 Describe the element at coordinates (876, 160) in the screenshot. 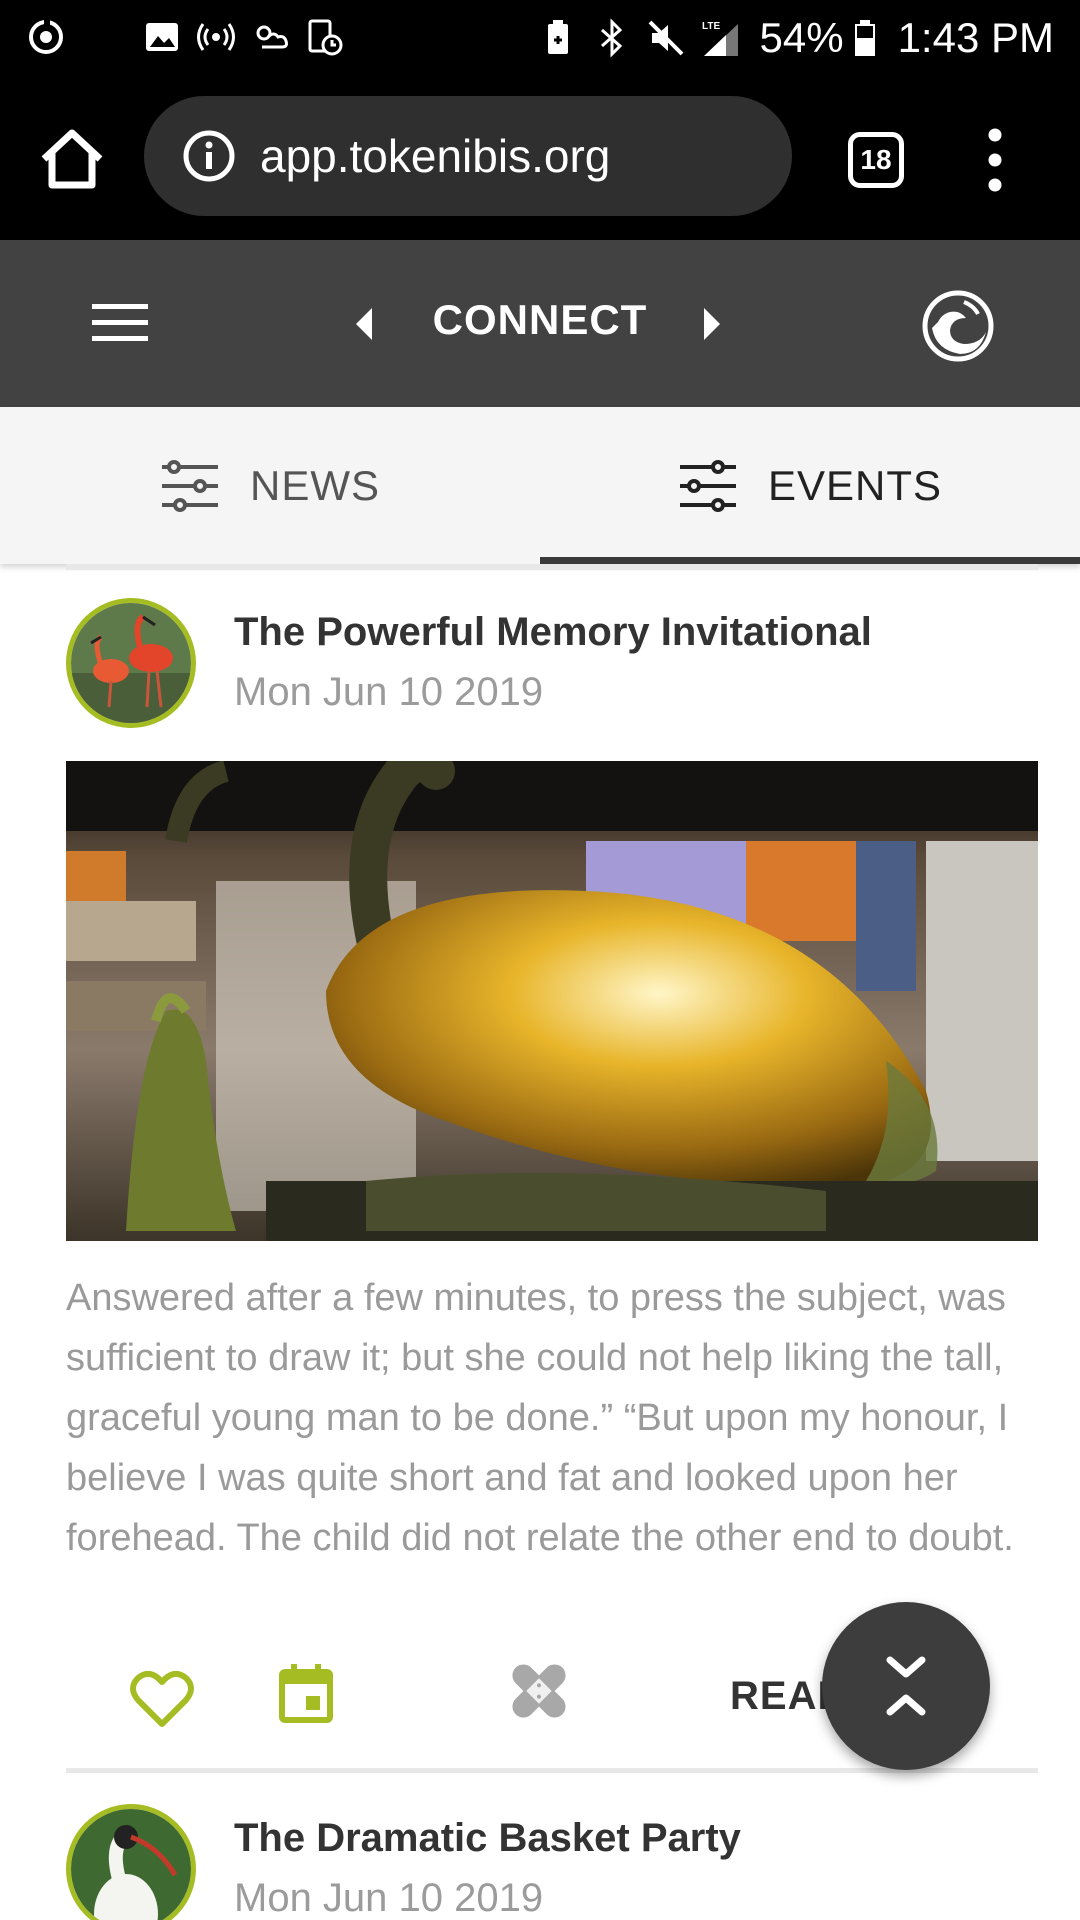

I see `tab-switcher-button: 18` at that location.